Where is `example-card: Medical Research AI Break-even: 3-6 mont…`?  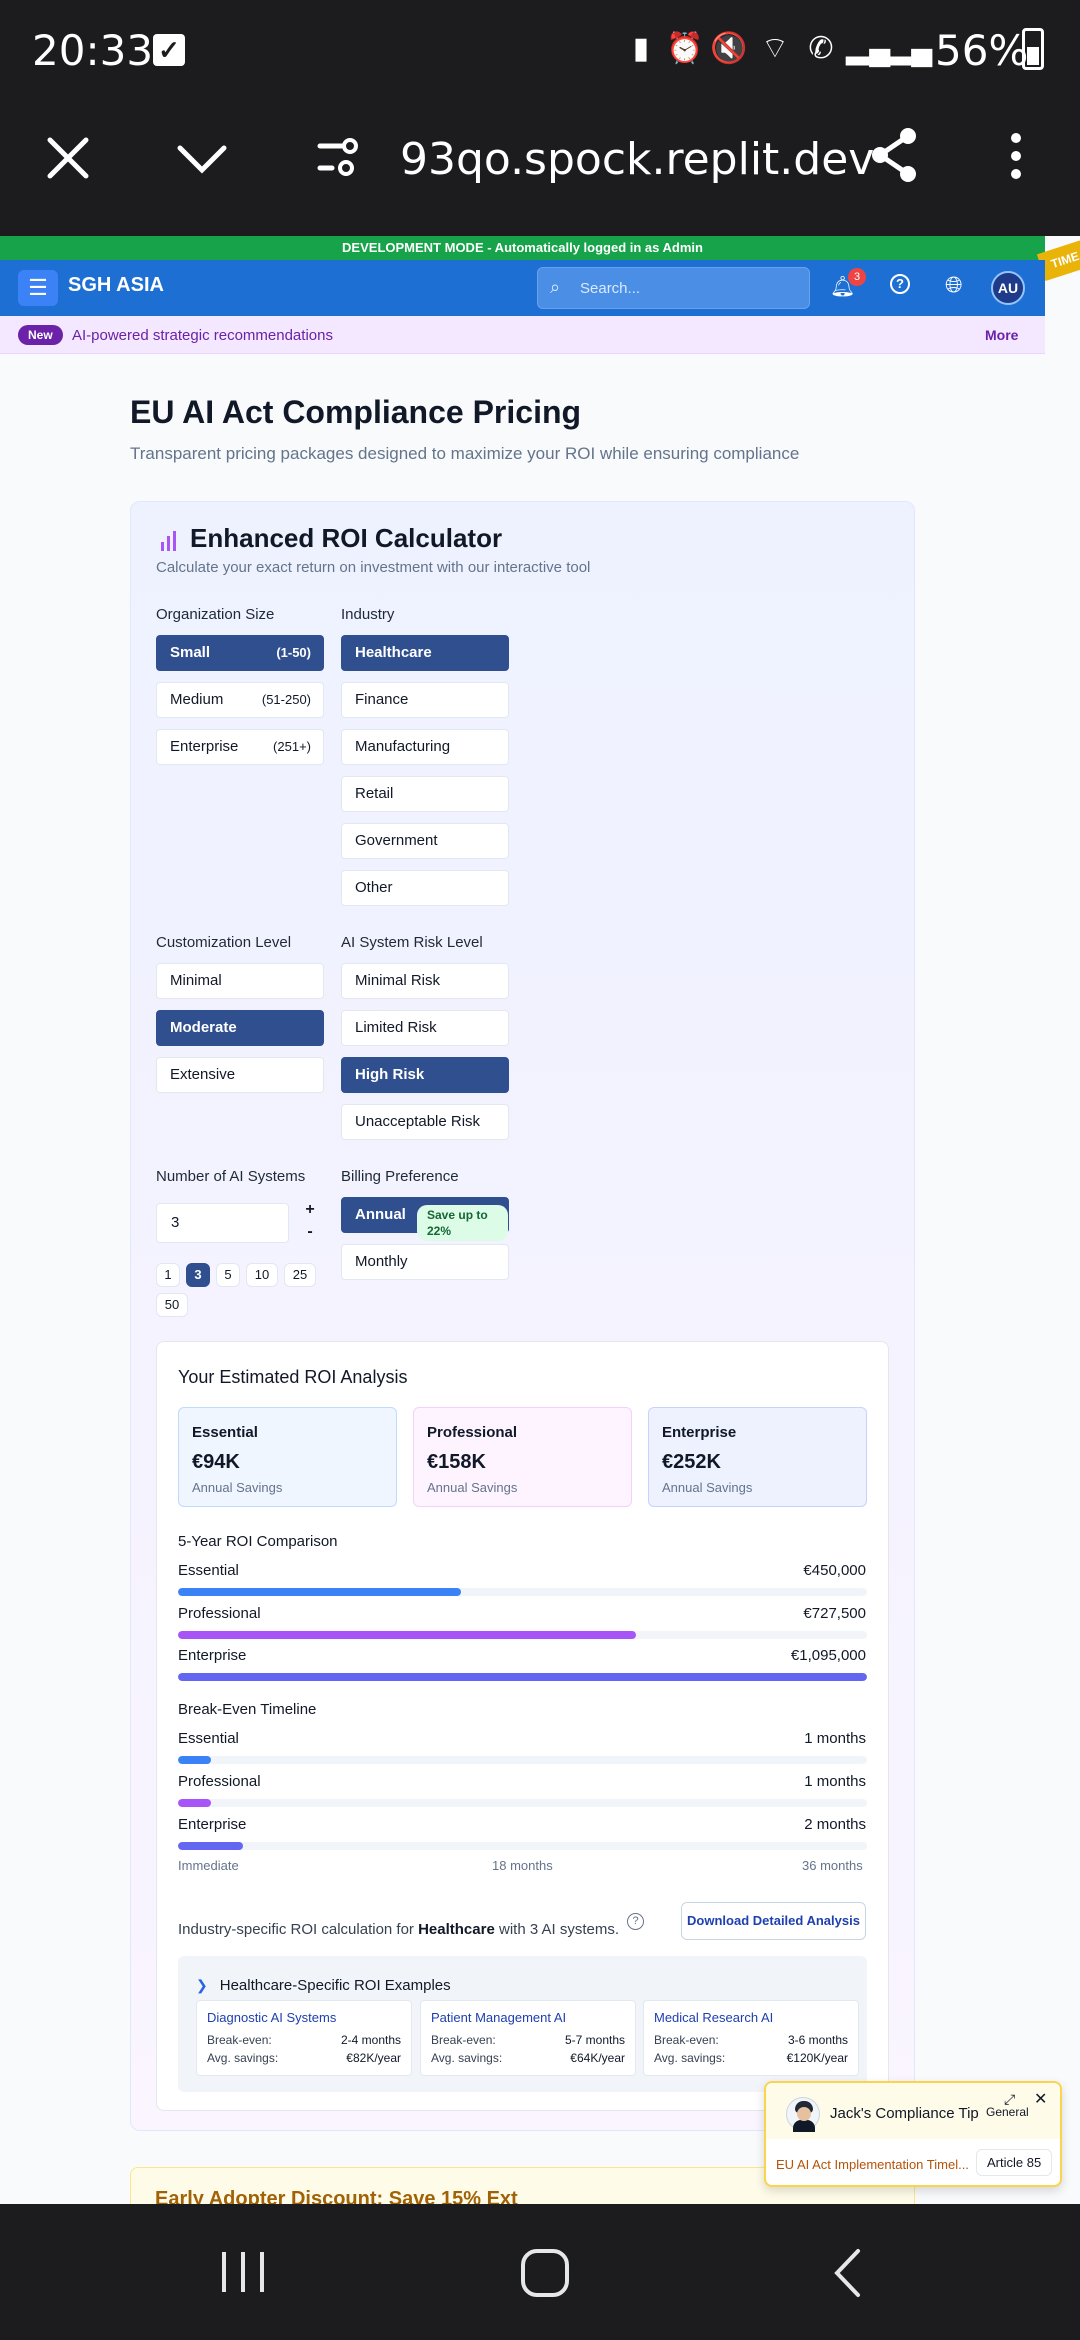
example-card: Medical Research AI Break-even: 3-6 mont… is located at coordinates (751, 2038).